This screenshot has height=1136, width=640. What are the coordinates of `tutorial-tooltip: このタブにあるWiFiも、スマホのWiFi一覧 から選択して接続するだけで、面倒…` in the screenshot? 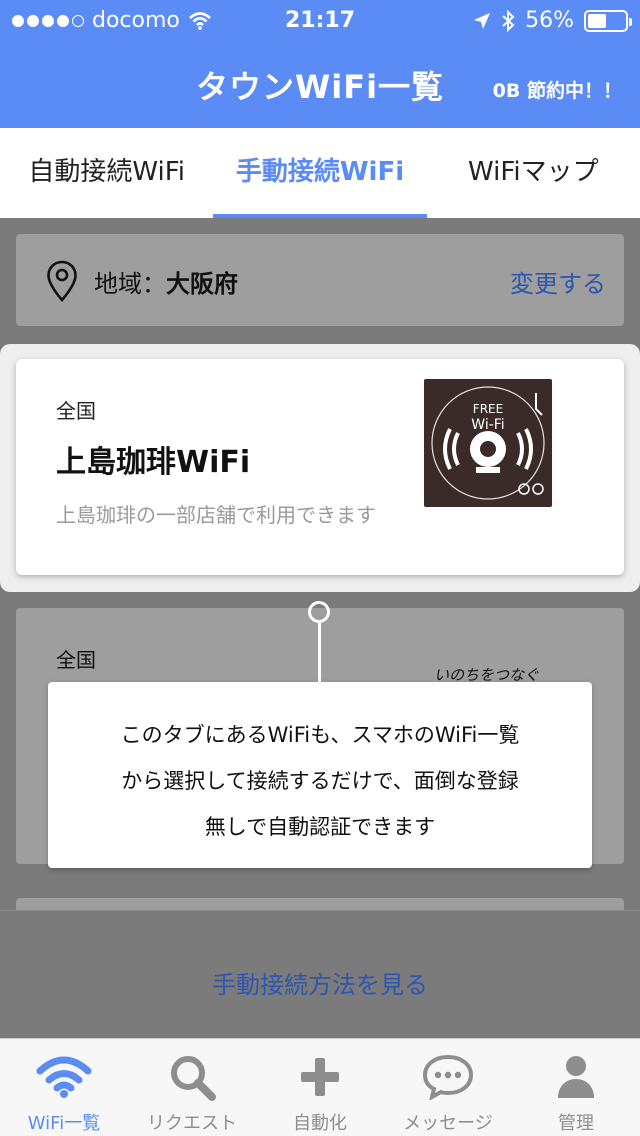 It's located at (320, 775).